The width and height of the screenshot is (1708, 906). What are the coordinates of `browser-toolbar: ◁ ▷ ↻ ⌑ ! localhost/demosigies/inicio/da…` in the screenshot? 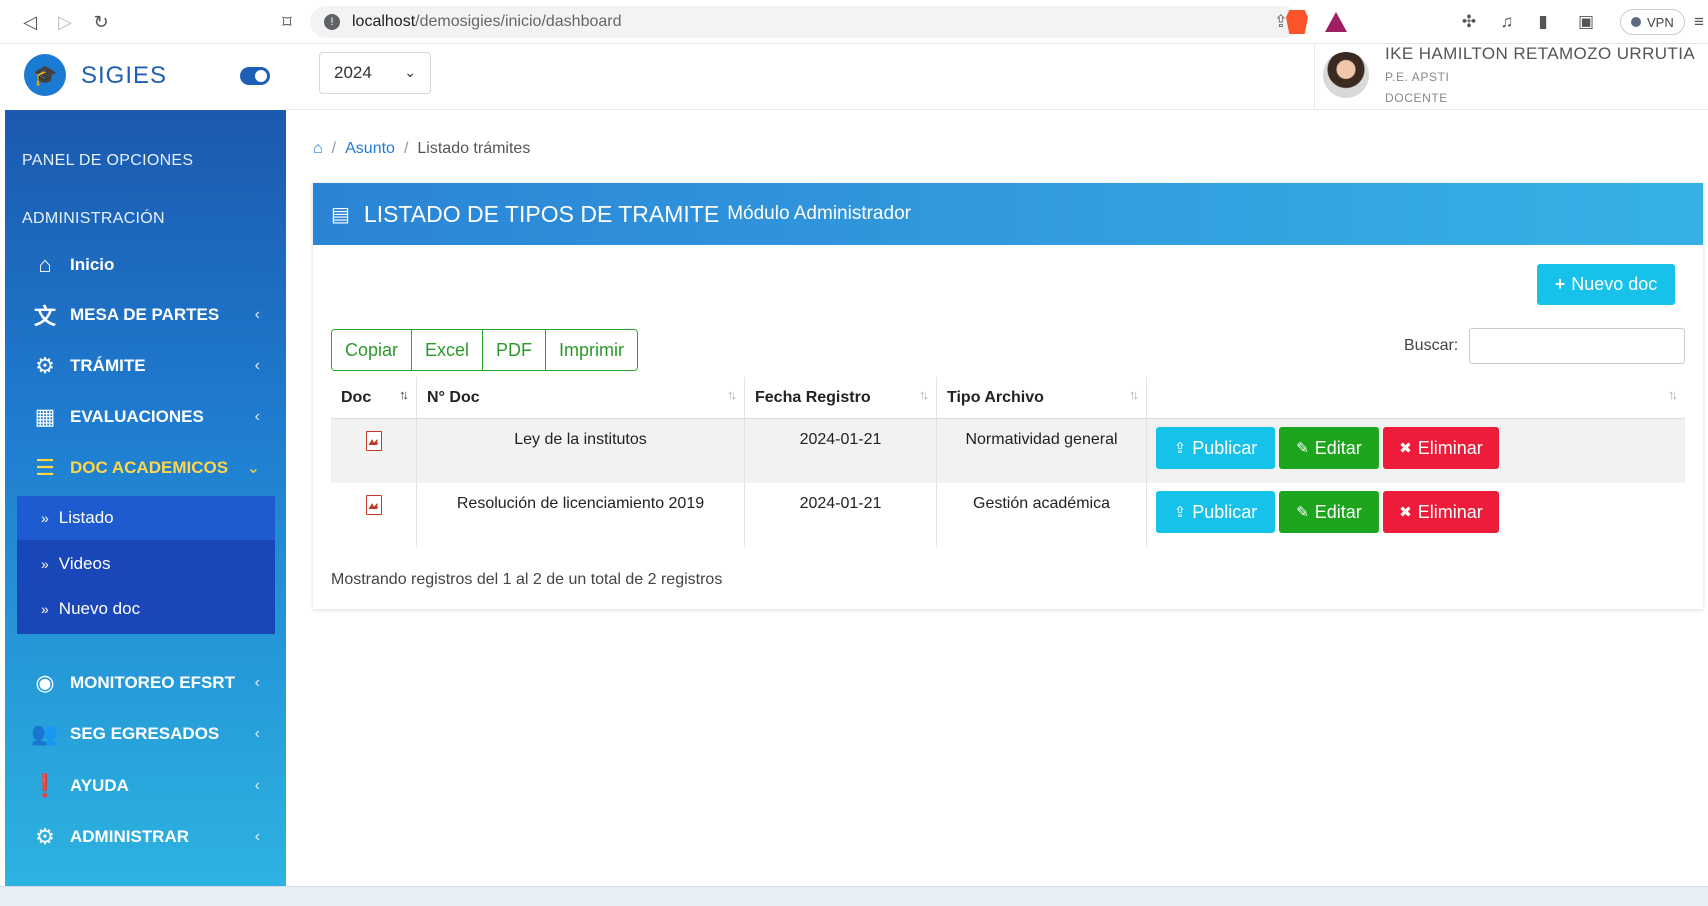 It's located at (854, 22).